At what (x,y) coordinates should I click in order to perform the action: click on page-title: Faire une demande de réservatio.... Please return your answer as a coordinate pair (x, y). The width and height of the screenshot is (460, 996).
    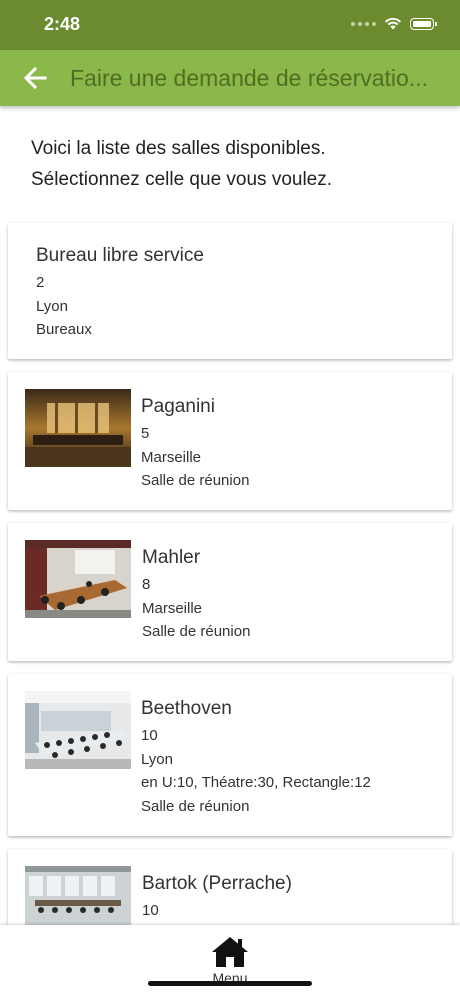
    Looking at the image, I should click on (249, 77).